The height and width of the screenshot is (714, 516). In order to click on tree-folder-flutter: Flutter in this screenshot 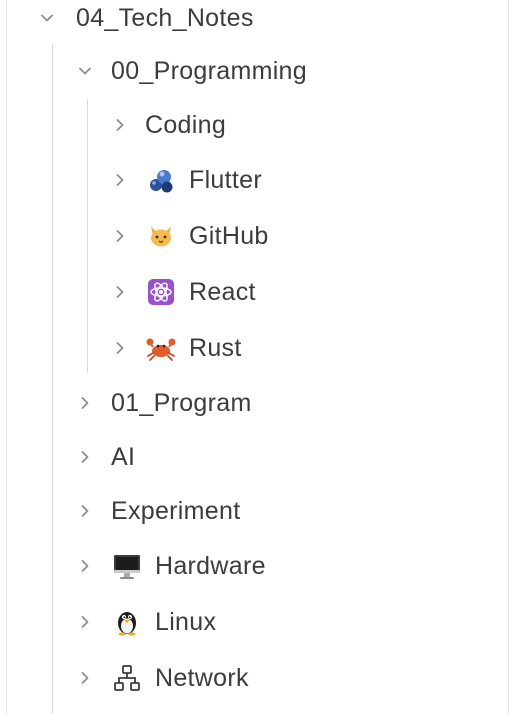, I will do `click(254, 180)`.